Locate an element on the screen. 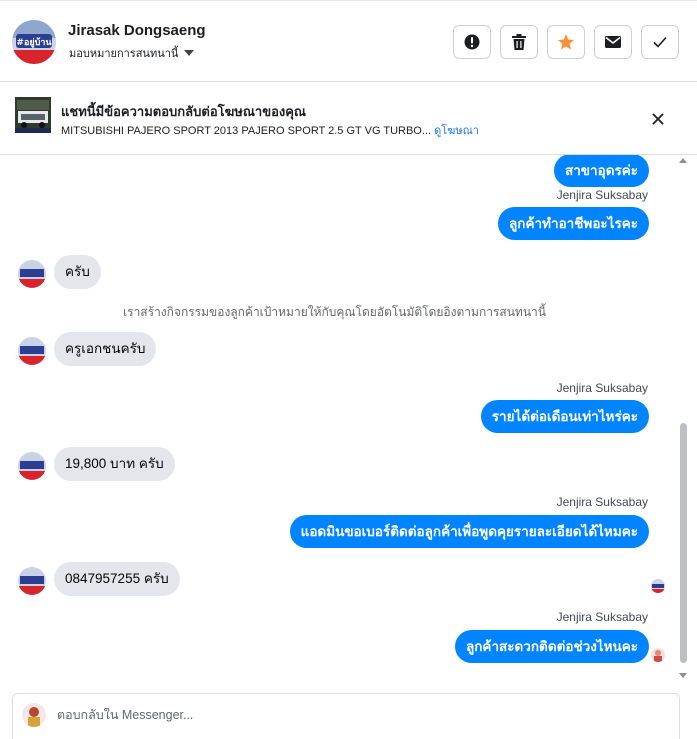 Image resolution: width=697 pixels, height=739 pixels. message-bubble-incoming: 0847957255 ครับ is located at coordinates (117, 579).